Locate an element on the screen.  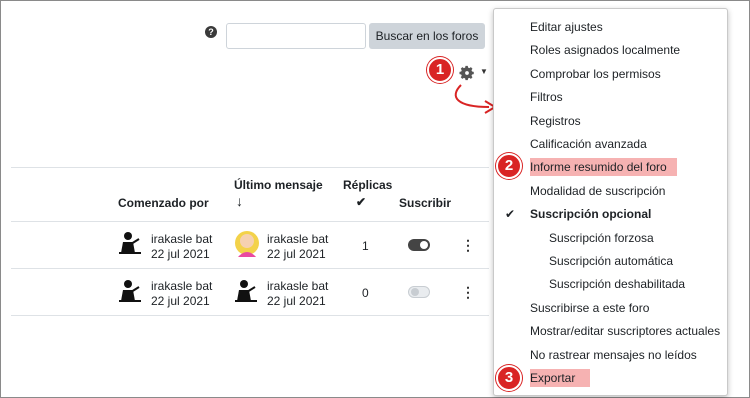
menu-item-untrack-unread: No rastrear mensajes no leídos is located at coordinates (613, 355).